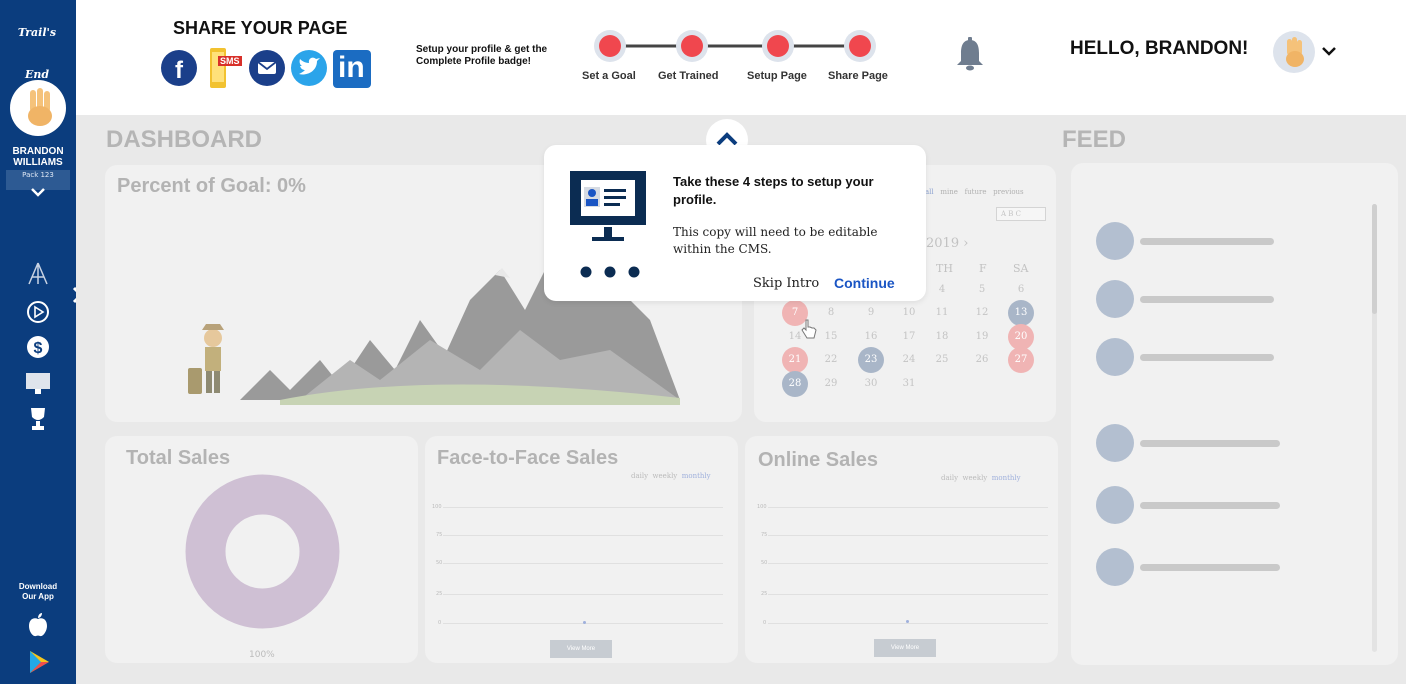 The height and width of the screenshot is (684, 1406). What do you see at coordinates (38, 384) in the screenshot?
I see `monitor-icon` at bounding box center [38, 384].